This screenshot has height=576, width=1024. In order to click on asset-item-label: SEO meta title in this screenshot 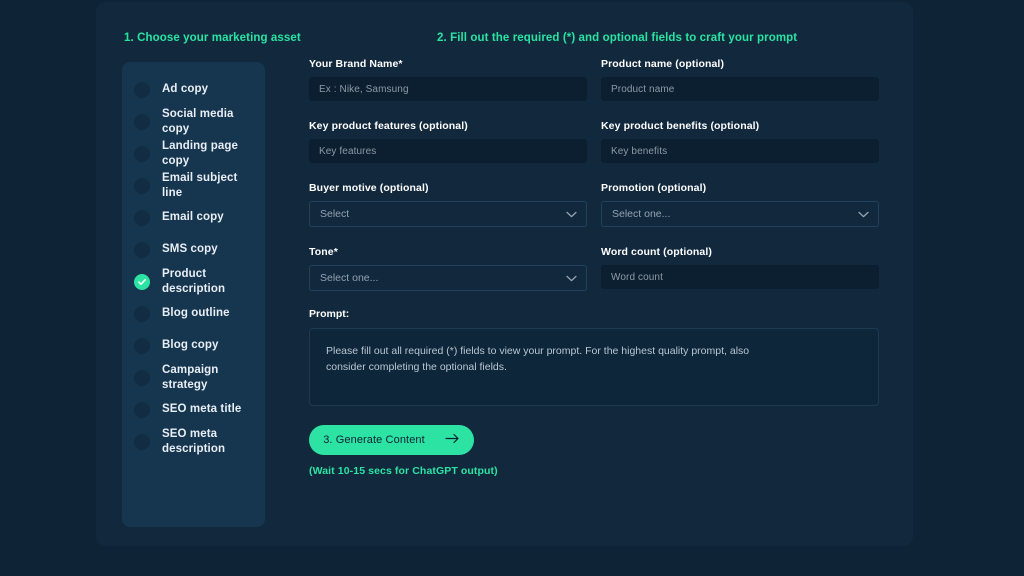, I will do `click(202, 409)`.